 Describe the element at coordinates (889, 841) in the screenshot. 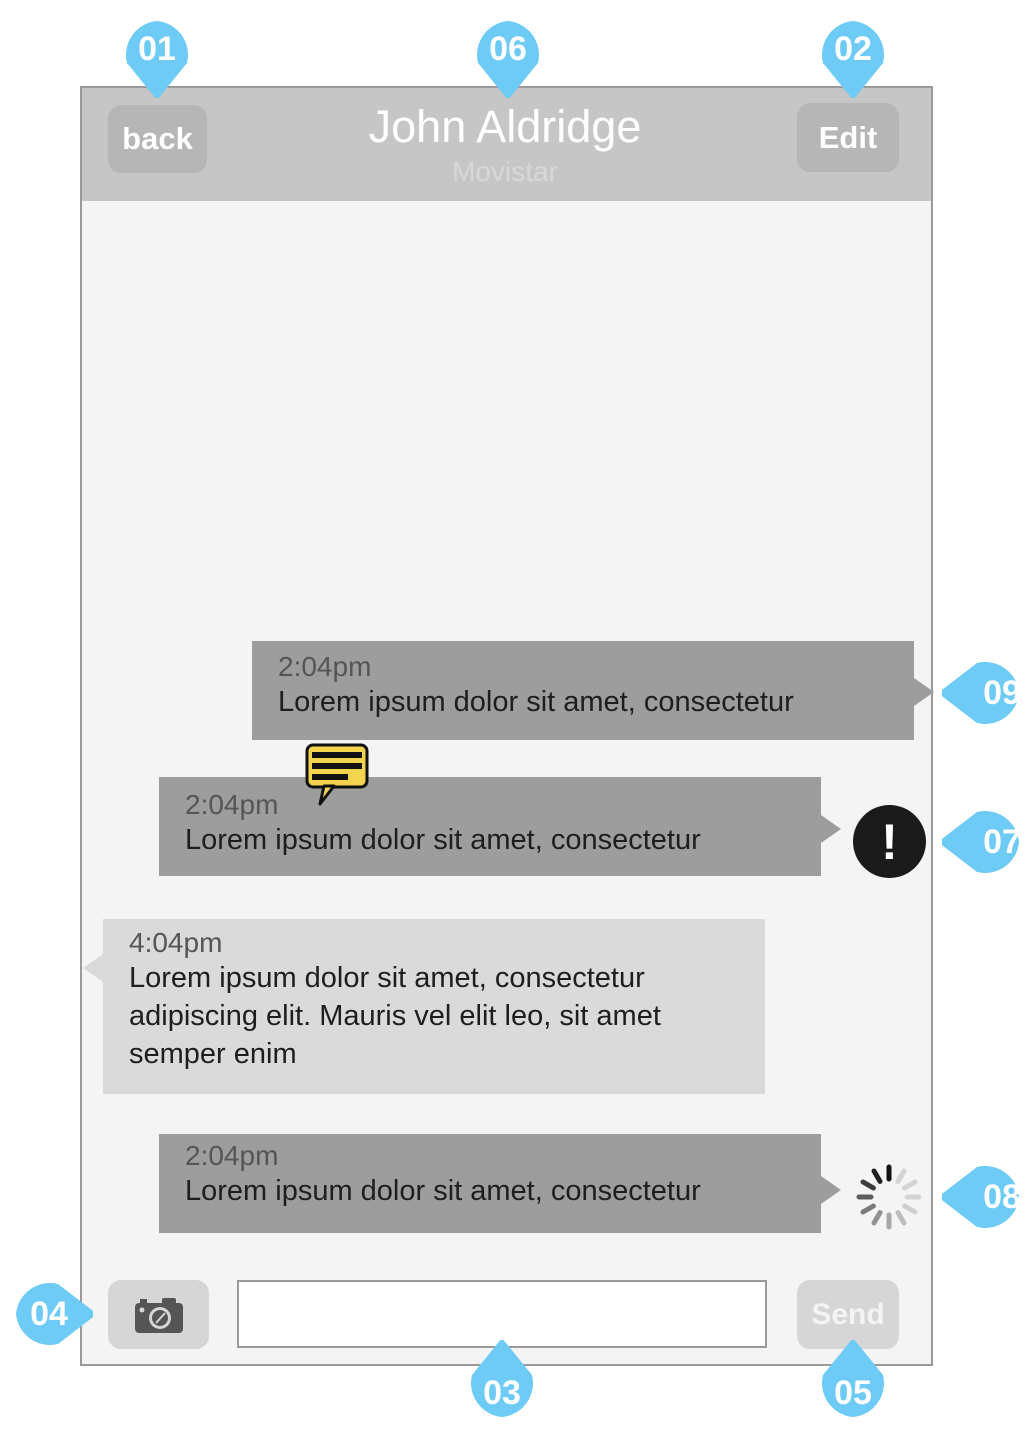

I see `exclamation-icon: !` at that location.